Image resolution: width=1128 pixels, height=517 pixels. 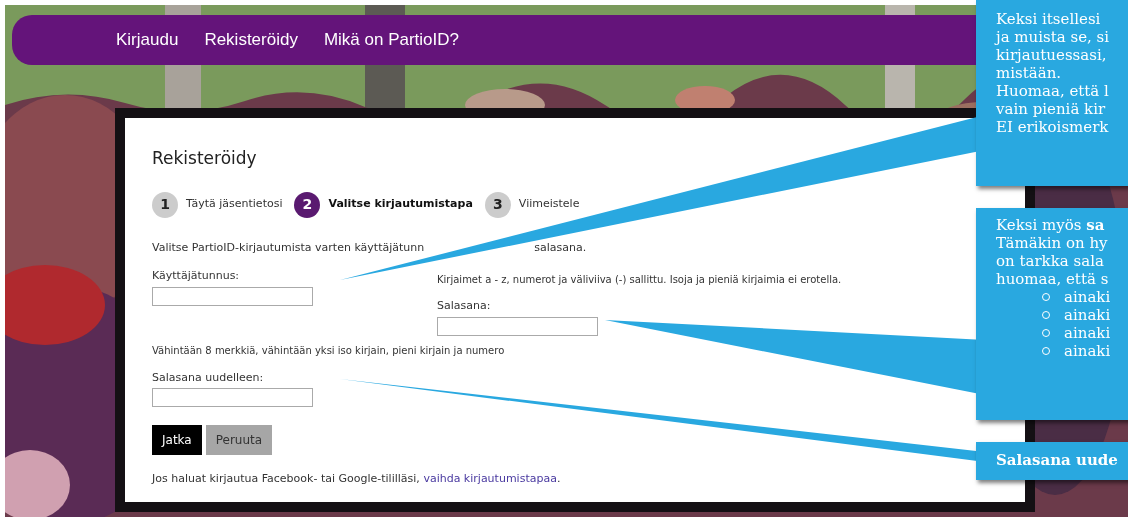 What do you see at coordinates (251, 40) in the screenshot?
I see `nav-link: Rekisteröidy` at bounding box center [251, 40].